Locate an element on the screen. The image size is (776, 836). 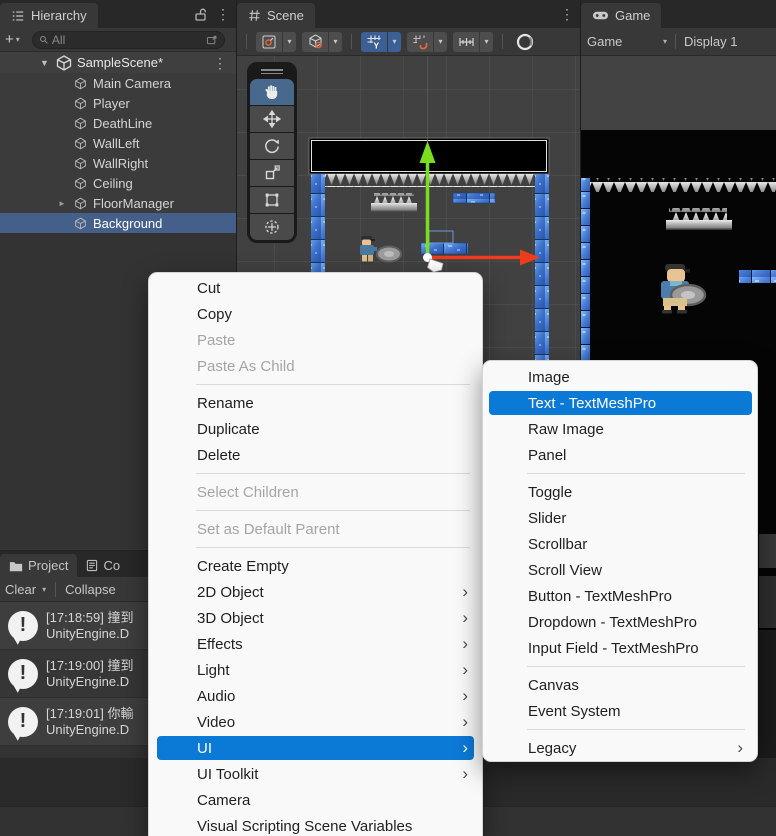
hierarchy-item: ► Main Camera is located at coordinates (118, 83).